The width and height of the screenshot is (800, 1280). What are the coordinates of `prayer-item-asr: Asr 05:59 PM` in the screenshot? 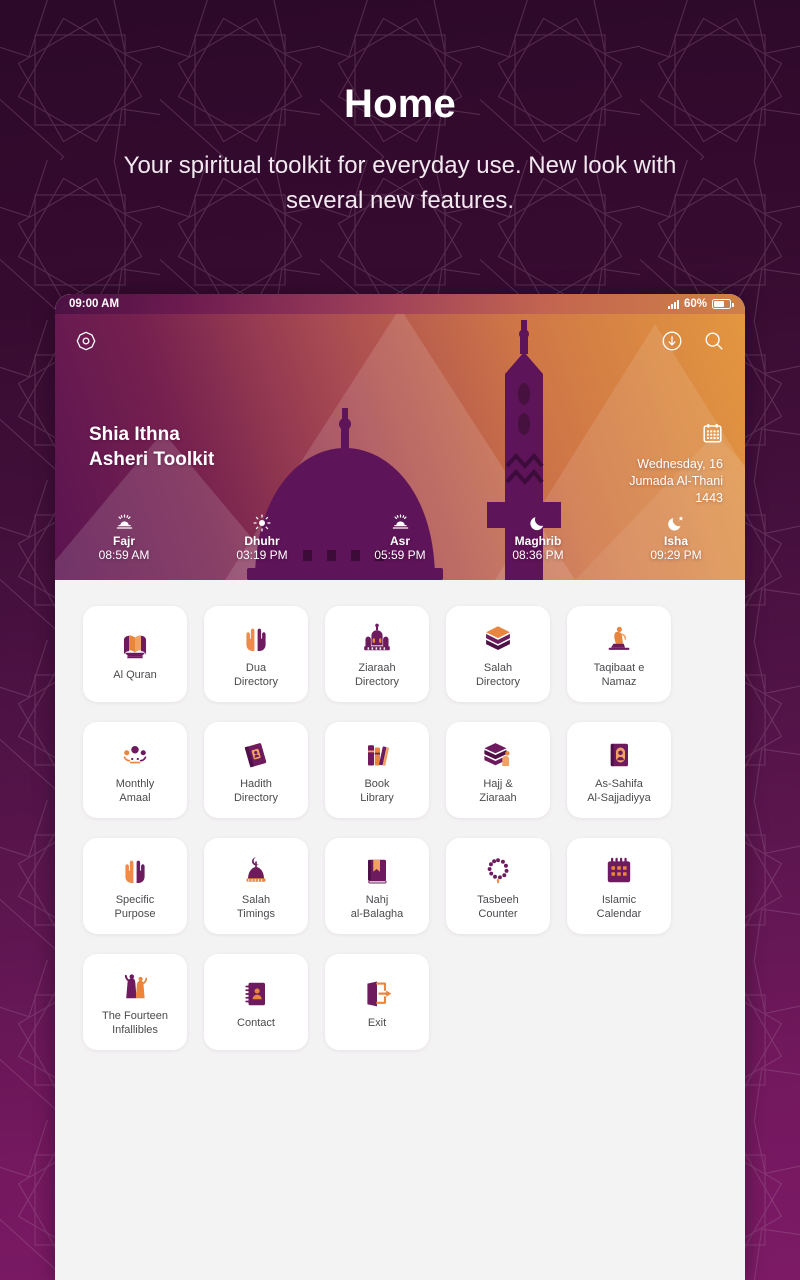 It's located at (400, 537).